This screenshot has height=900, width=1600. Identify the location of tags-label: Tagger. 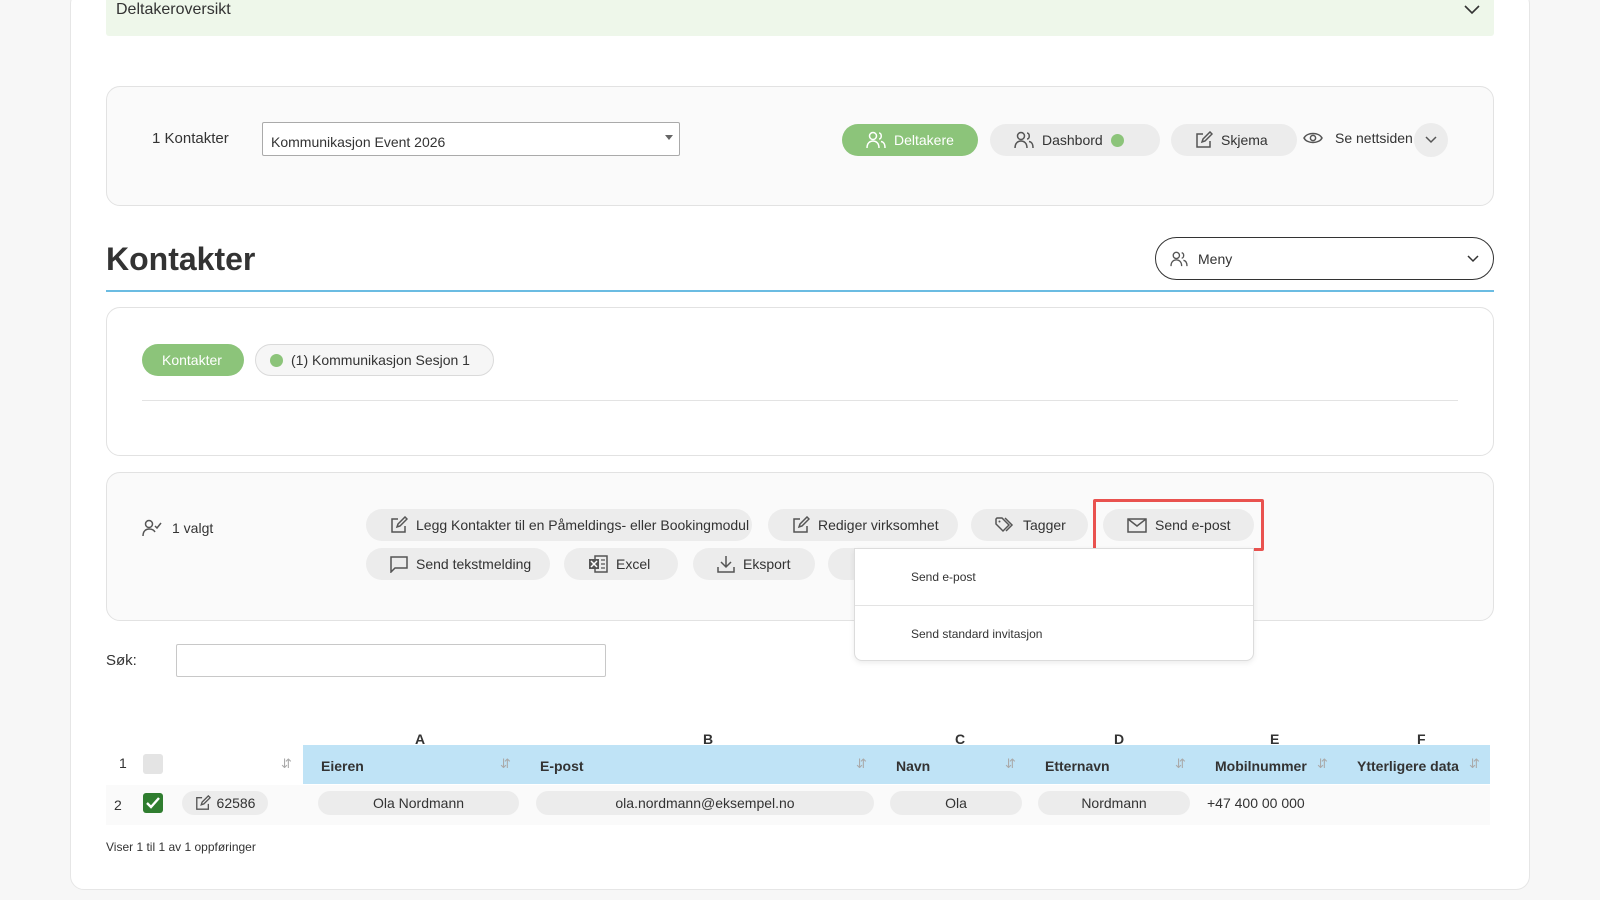
(1044, 525).